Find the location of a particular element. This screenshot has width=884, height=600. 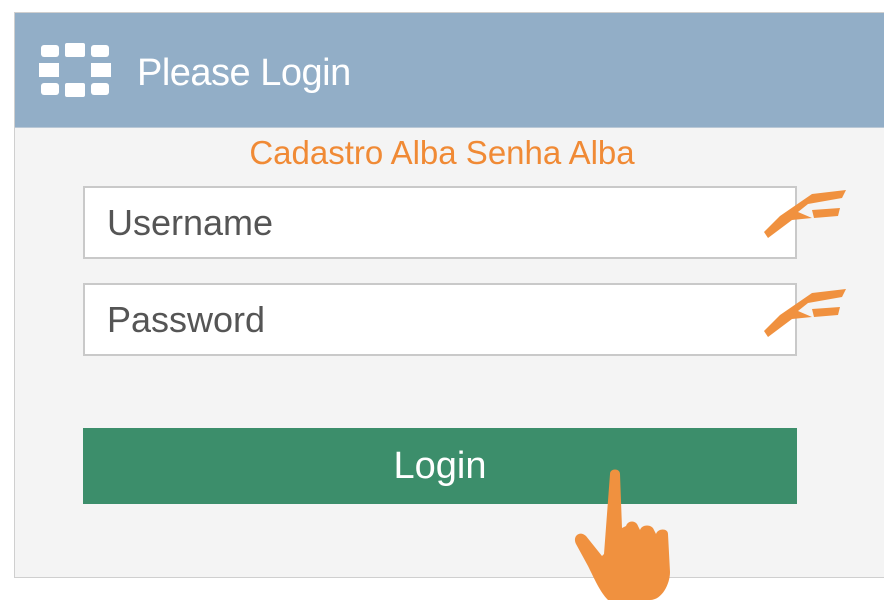

login-button: Login is located at coordinates (440, 466).